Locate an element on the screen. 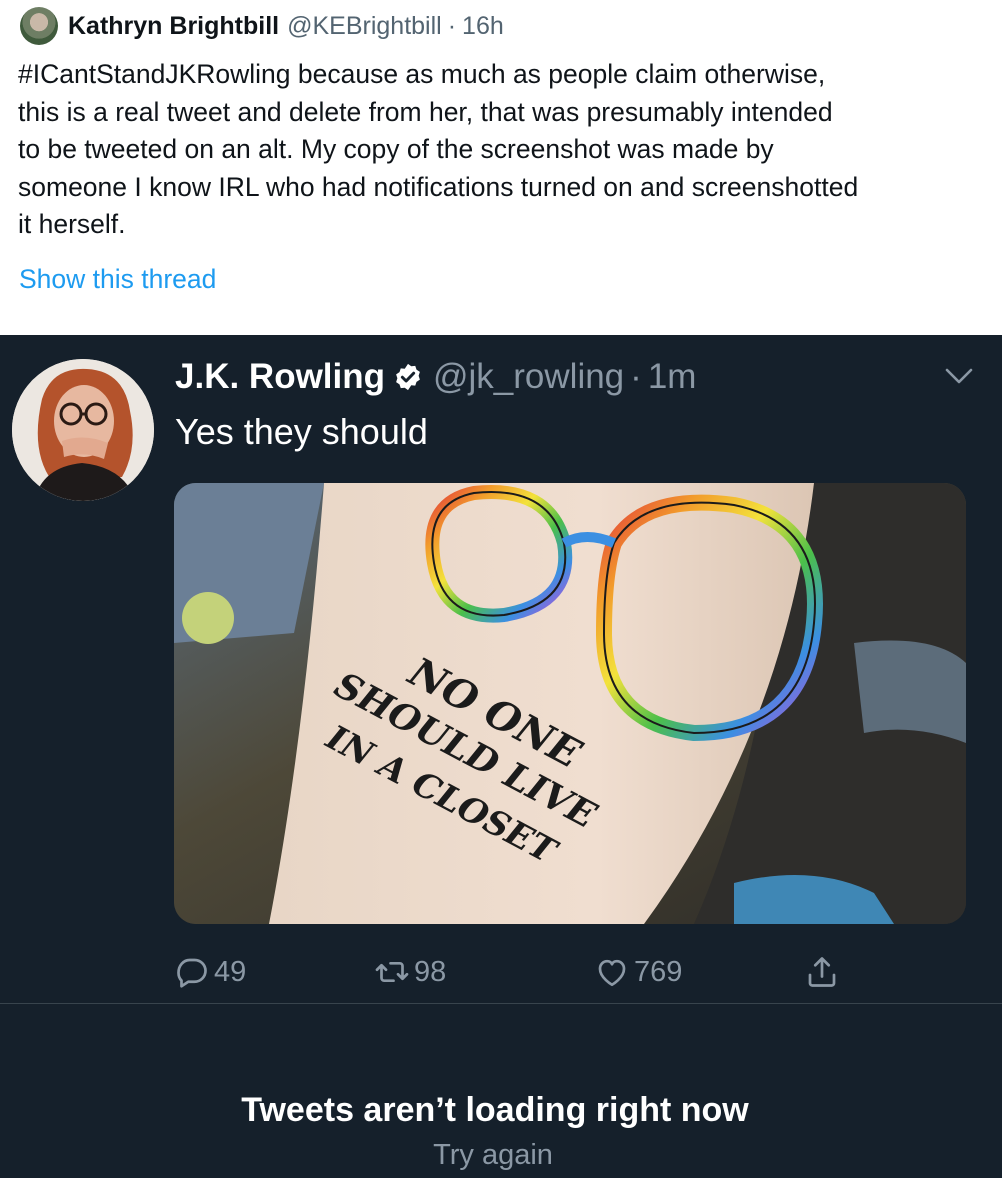 The height and width of the screenshot is (1178, 1002). retweet-count: 98 is located at coordinates (430, 971).